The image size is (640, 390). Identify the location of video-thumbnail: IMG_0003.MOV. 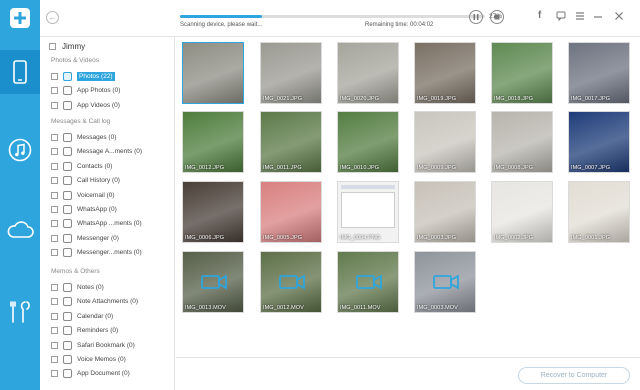
(445, 282).